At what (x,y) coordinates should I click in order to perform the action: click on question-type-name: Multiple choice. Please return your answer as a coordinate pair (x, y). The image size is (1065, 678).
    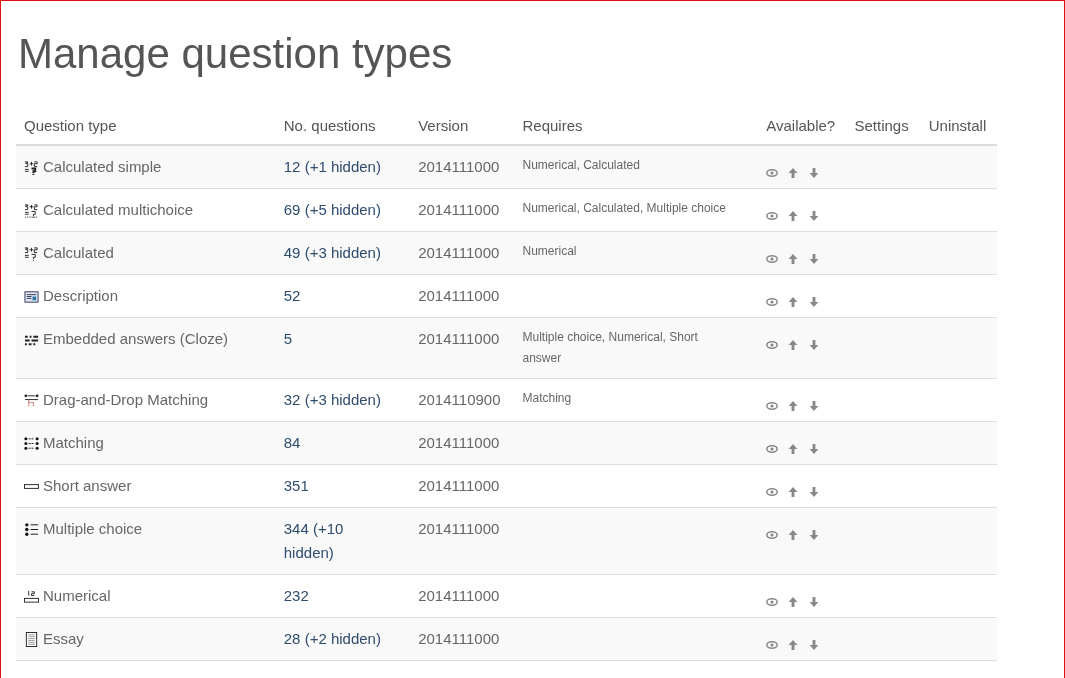
    Looking at the image, I should click on (93, 529).